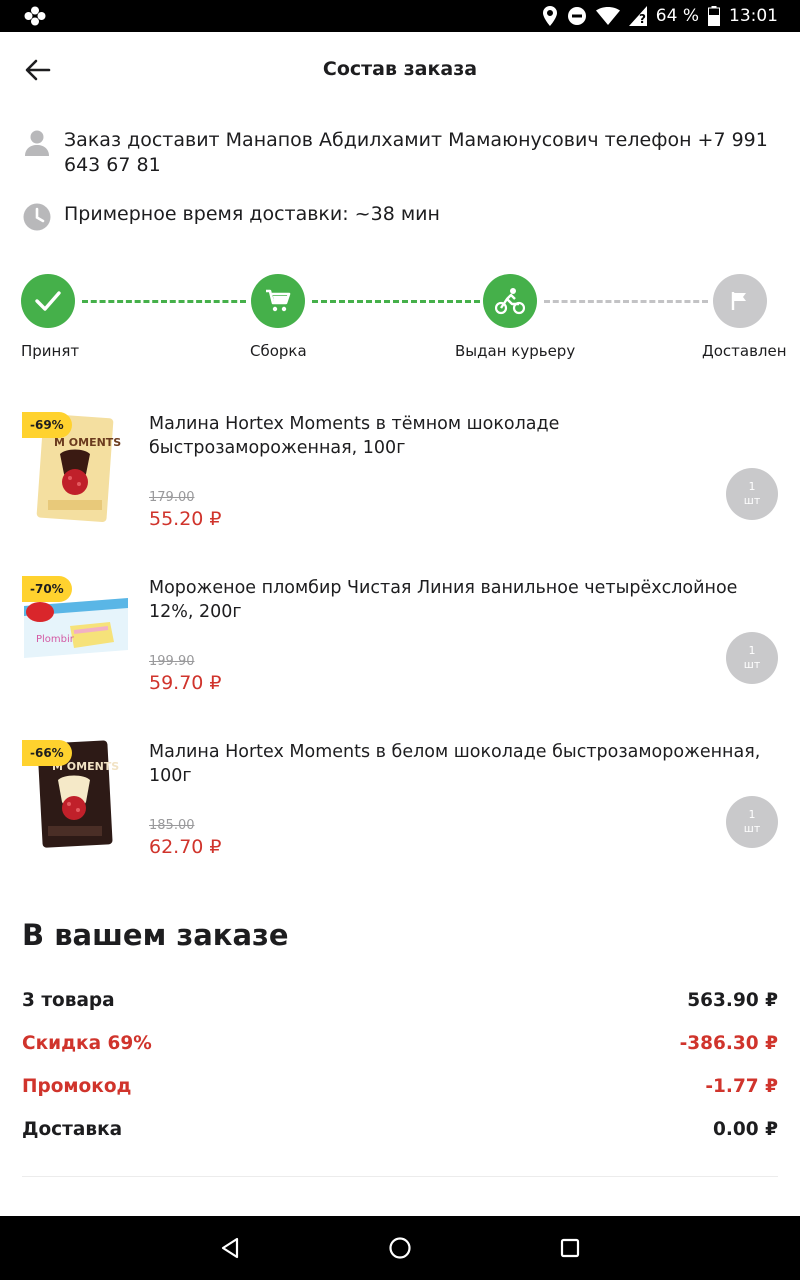 This screenshot has width=800, height=1280. I want to click on discount-badge: -69%, so click(47, 425).